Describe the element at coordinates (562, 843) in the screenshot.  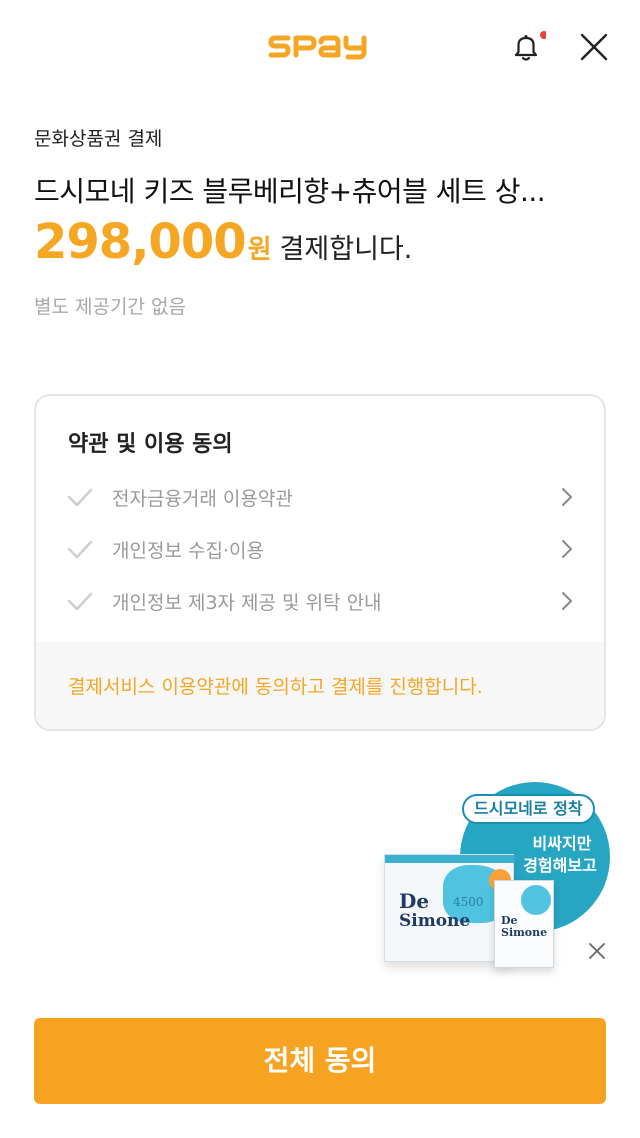
I see `ad-headline-1: 비싸지만` at that location.